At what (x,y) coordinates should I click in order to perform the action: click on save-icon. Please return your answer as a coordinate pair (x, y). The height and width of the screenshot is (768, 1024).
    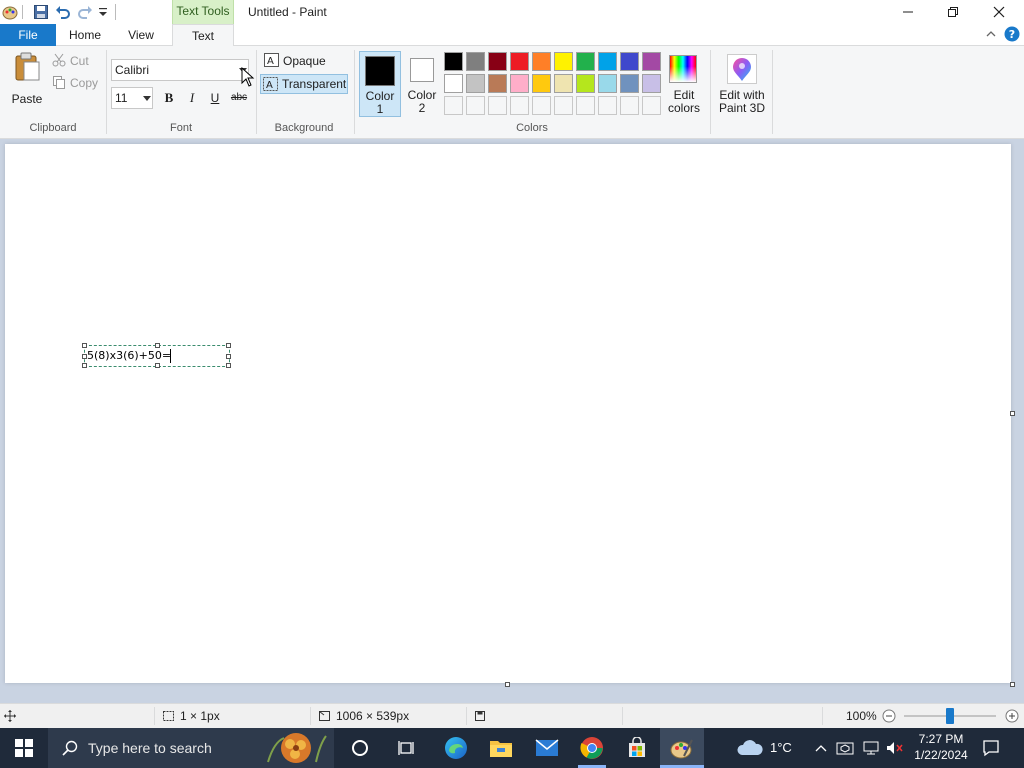
    Looking at the image, I should click on (41, 12).